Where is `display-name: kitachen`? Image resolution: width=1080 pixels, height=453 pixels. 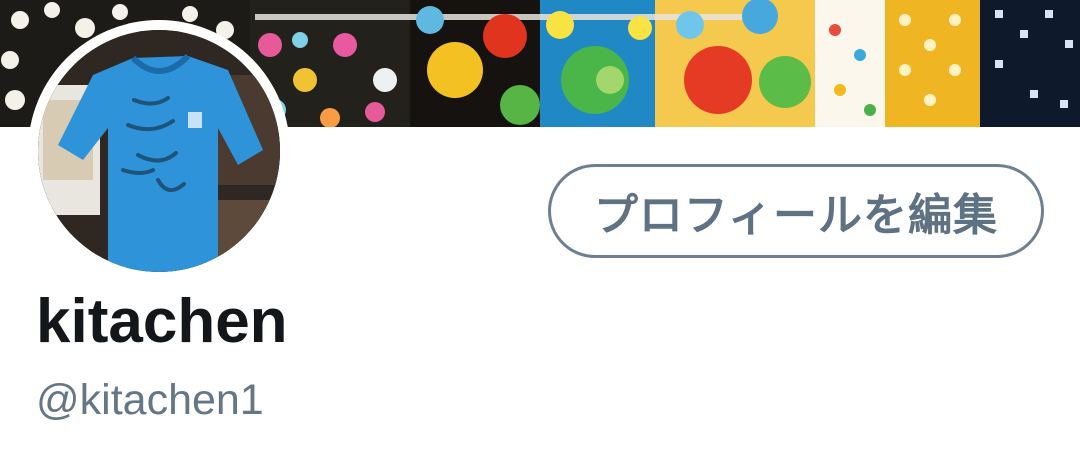
display-name: kitachen is located at coordinates (162, 321).